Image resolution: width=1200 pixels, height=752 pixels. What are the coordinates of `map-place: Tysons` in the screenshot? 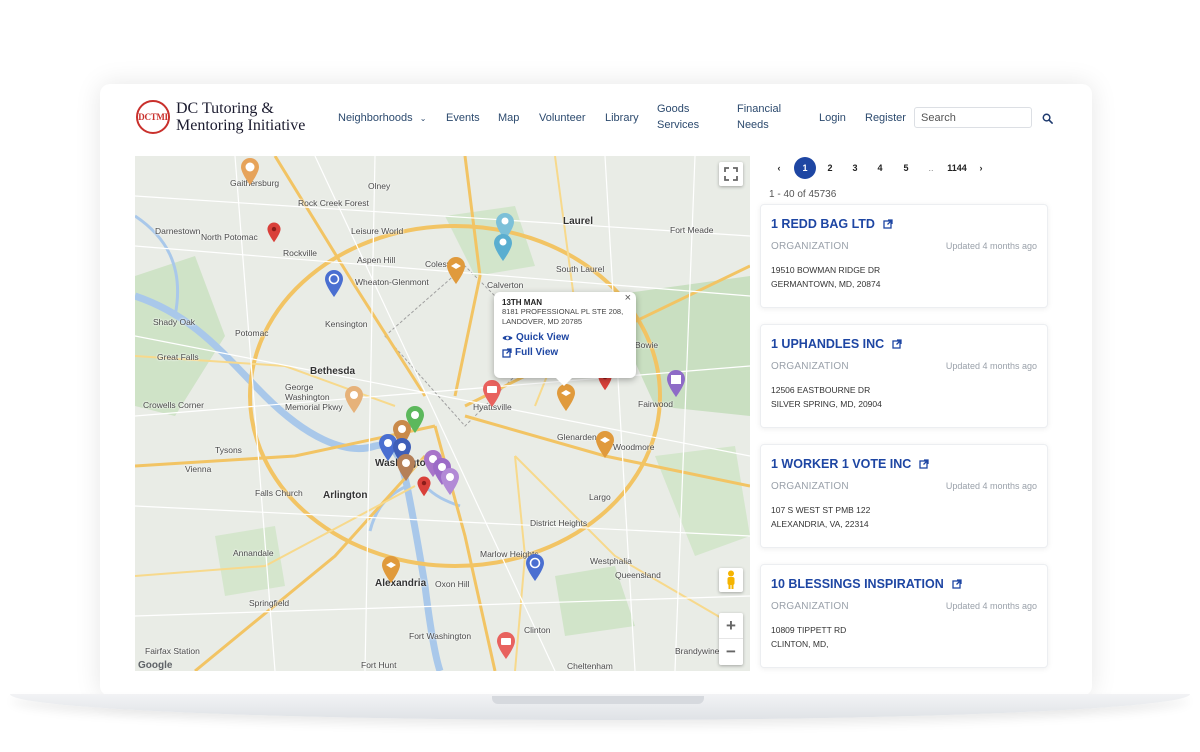 It's located at (228, 450).